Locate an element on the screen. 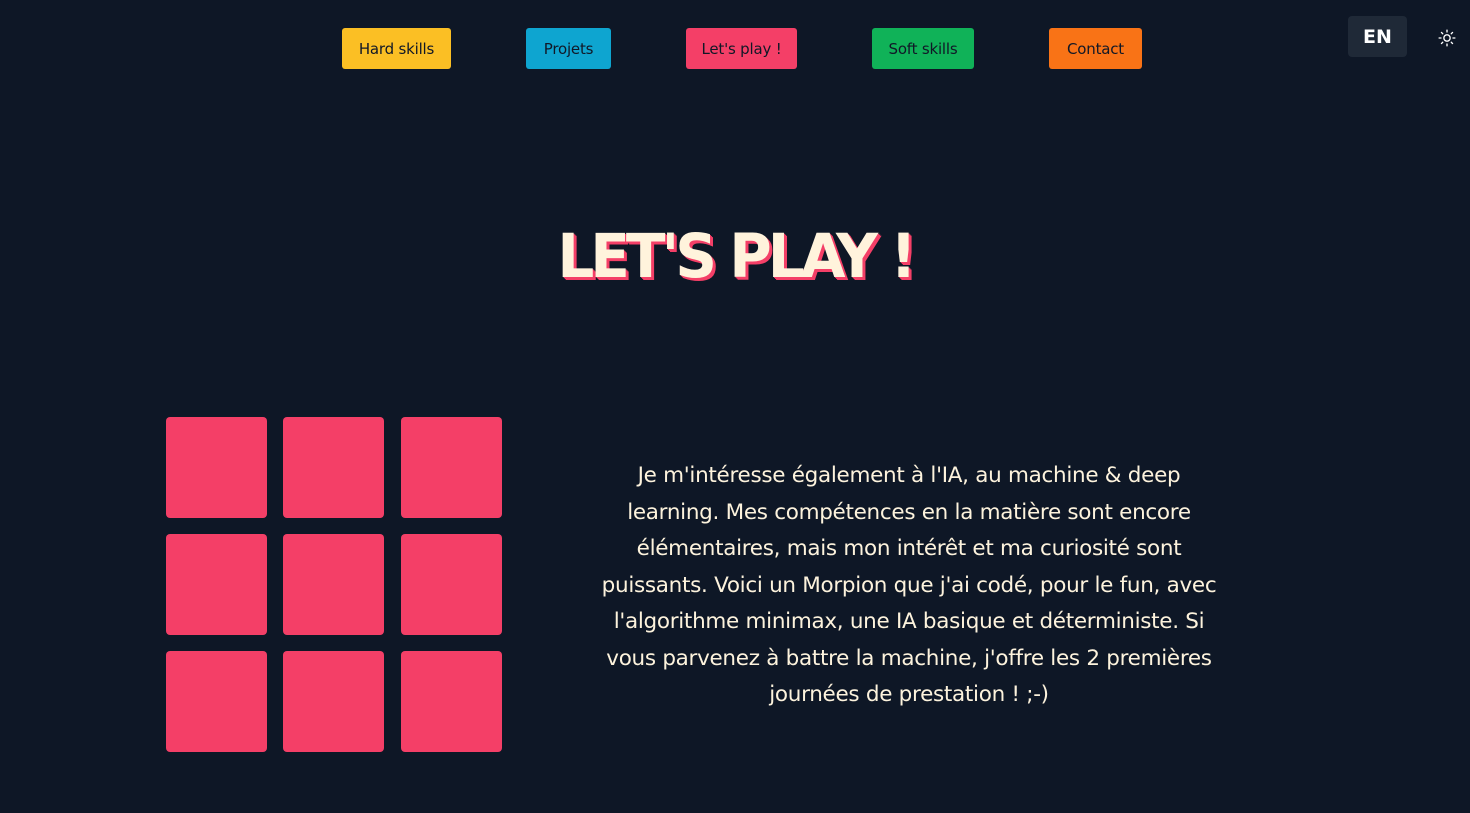 Image resolution: width=1470 pixels, height=813 pixels. nav-hard-skills-button: Hard skills is located at coordinates (396, 48).